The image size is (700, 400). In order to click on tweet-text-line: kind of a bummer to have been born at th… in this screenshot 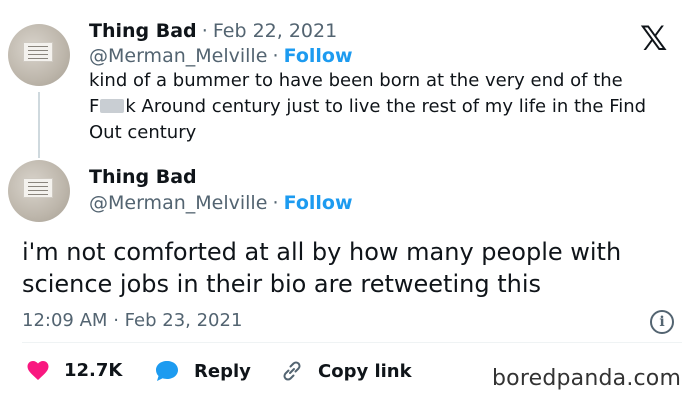, I will do `click(356, 80)`.